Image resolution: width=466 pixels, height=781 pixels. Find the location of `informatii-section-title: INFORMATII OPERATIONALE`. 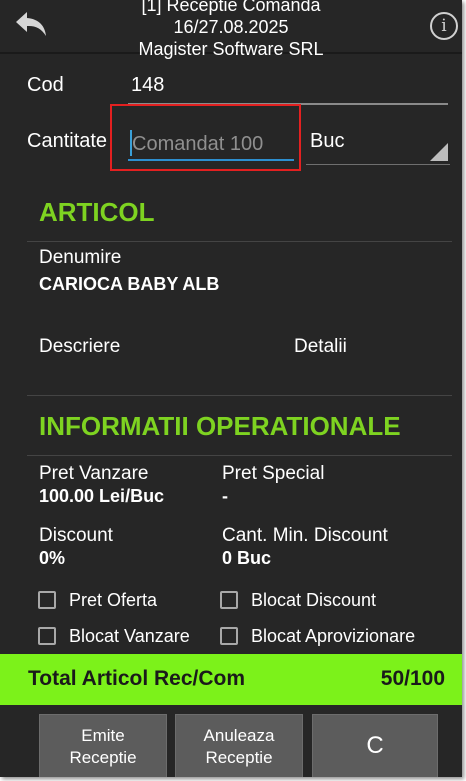

informatii-section-title: INFORMATII OPERATIONALE is located at coordinates (220, 426).